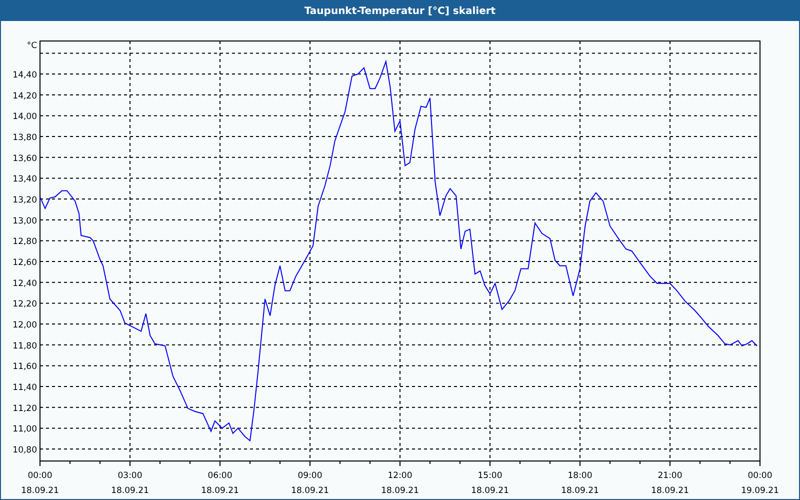 The height and width of the screenshot is (500, 800). What do you see at coordinates (400, 476) in the screenshot?
I see `x-tick-label: 12:00` at bounding box center [400, 476].